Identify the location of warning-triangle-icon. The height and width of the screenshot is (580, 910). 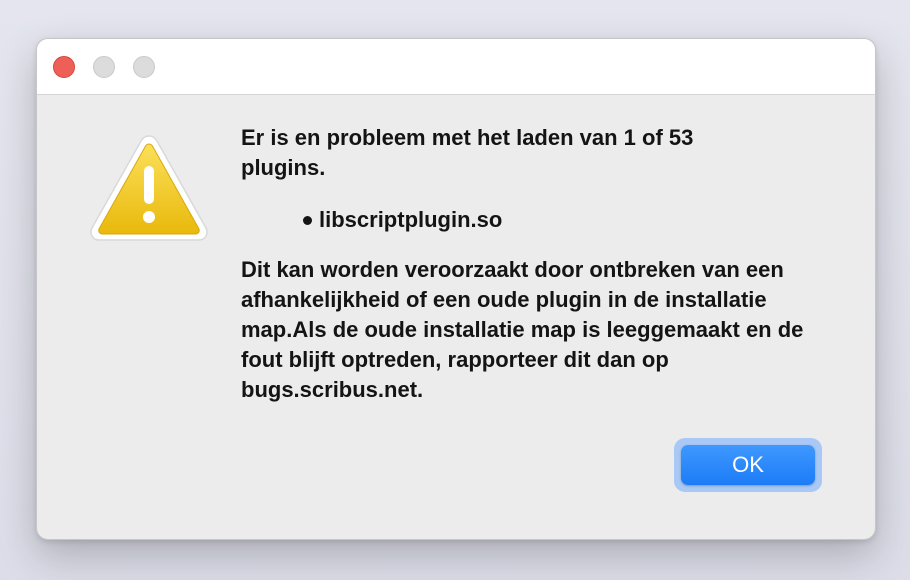
(149, 188).